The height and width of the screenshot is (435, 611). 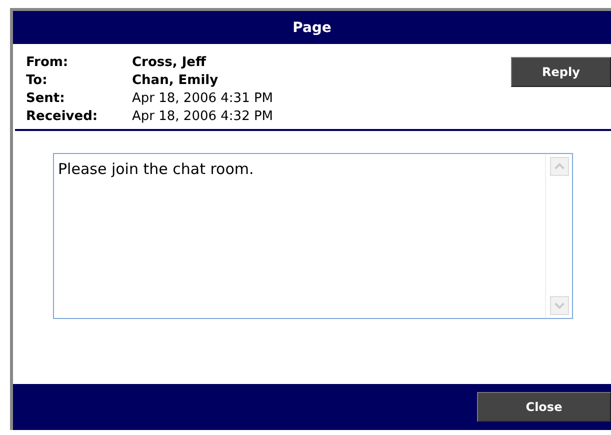 What do you see at coordinates (561, 72) in the screenshot?
I see `reply-button: Reply` at bounding box center [561, 72].